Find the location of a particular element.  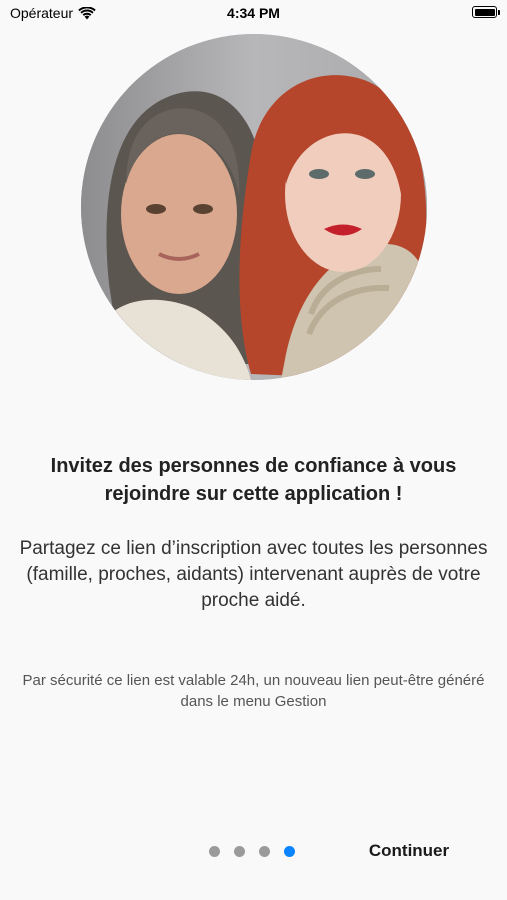

page-indicator is located at coordinates (252, 851).